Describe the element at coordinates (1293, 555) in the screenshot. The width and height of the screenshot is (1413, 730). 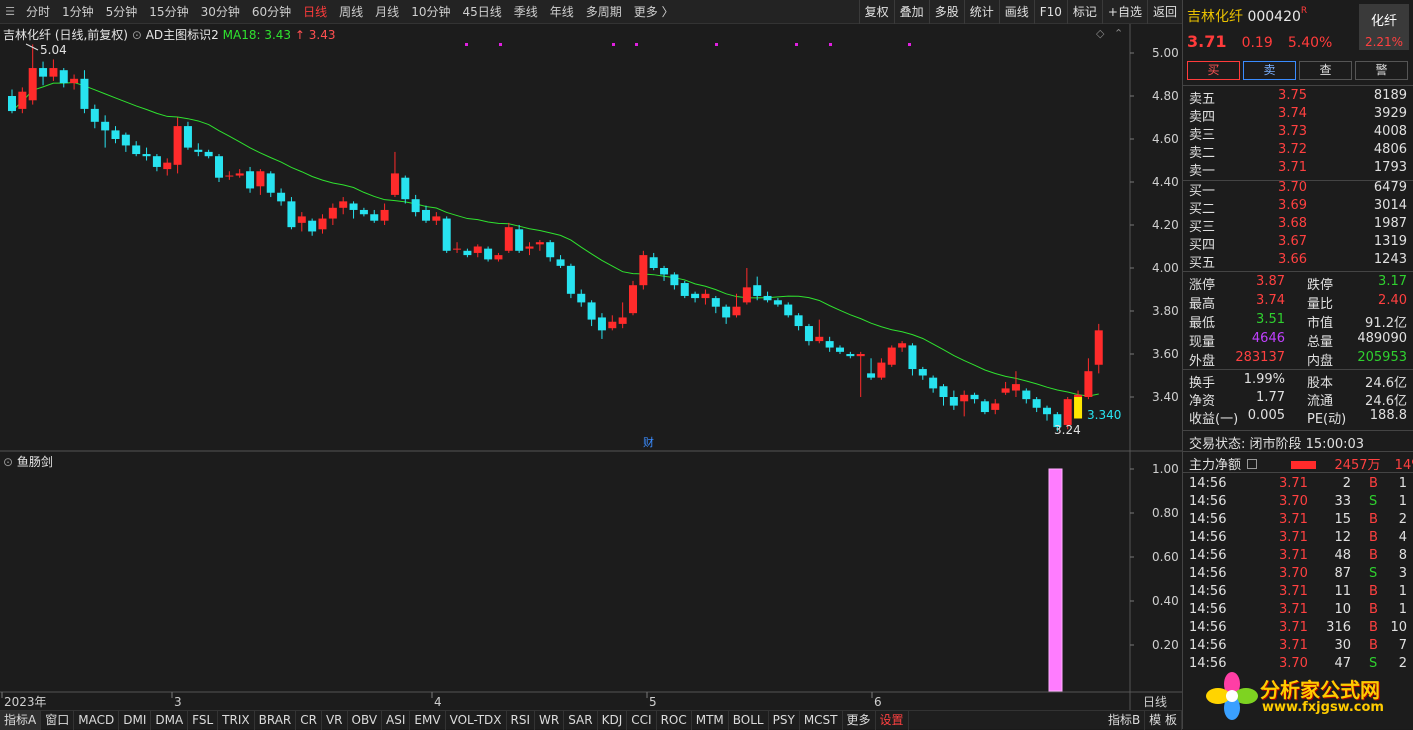
I see `tick-price: 3.71` at that location.